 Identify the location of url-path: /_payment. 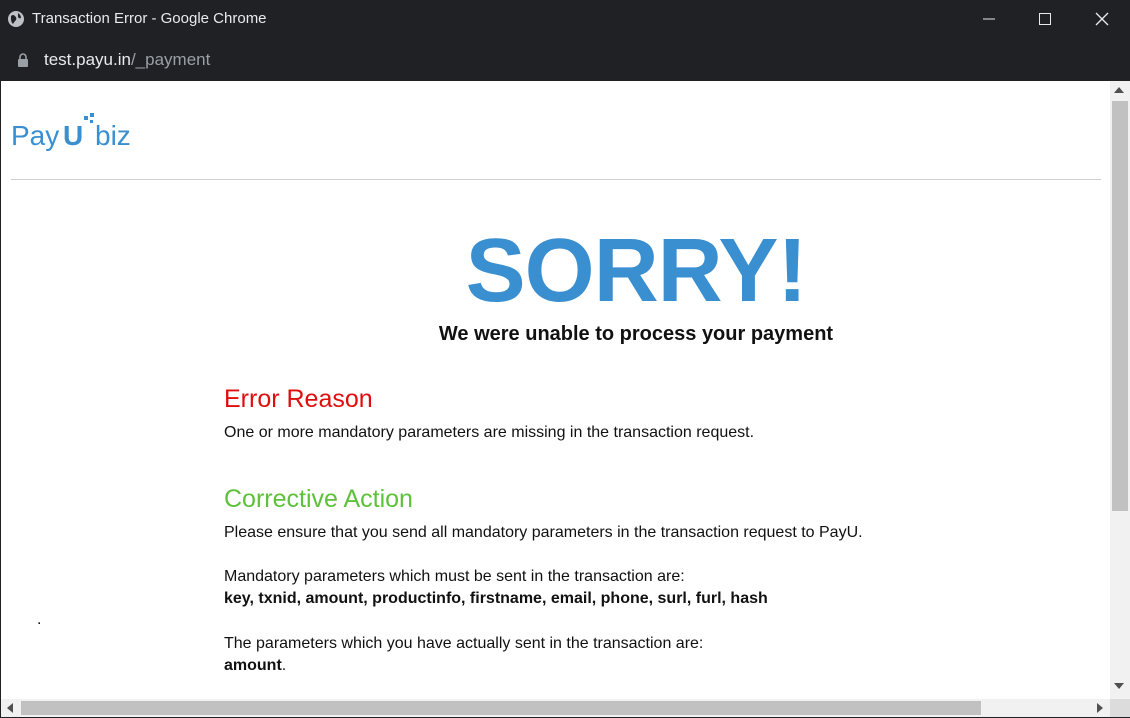
(170, 59).